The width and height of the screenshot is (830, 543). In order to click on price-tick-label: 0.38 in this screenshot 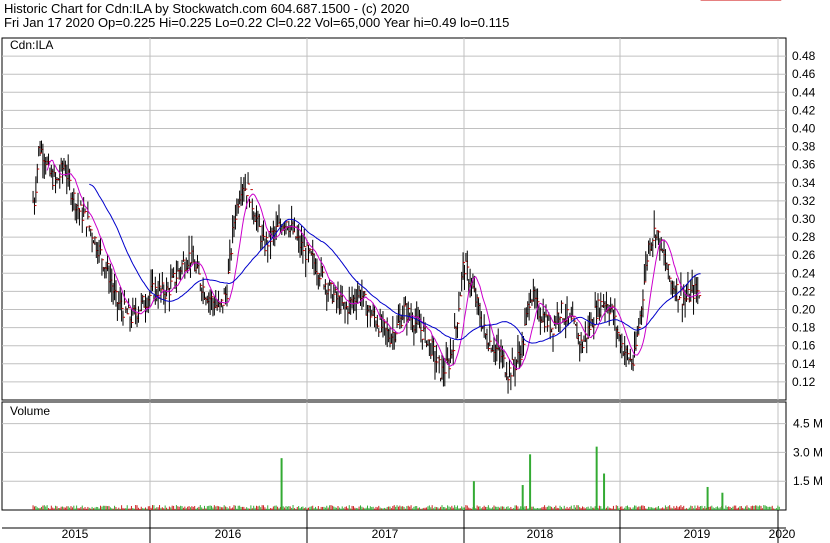, I will do `click(804, 147)`.